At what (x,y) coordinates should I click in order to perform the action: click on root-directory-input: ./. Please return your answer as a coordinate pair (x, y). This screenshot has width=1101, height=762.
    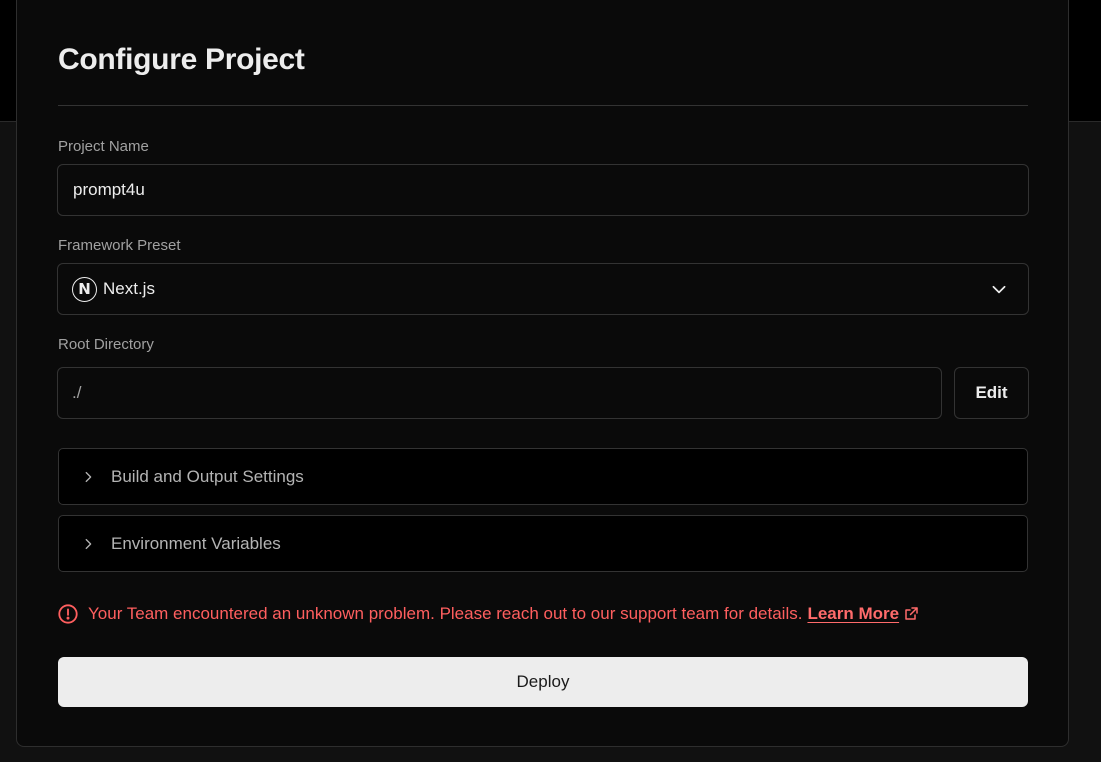
    Looking at the image, I should click on (499, 393).